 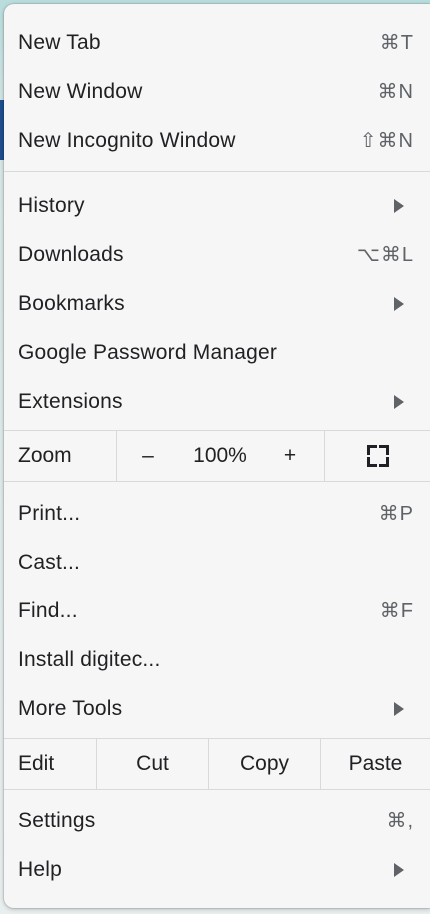 I want to click on fullscreen-icon, so click(x=377, y=456).